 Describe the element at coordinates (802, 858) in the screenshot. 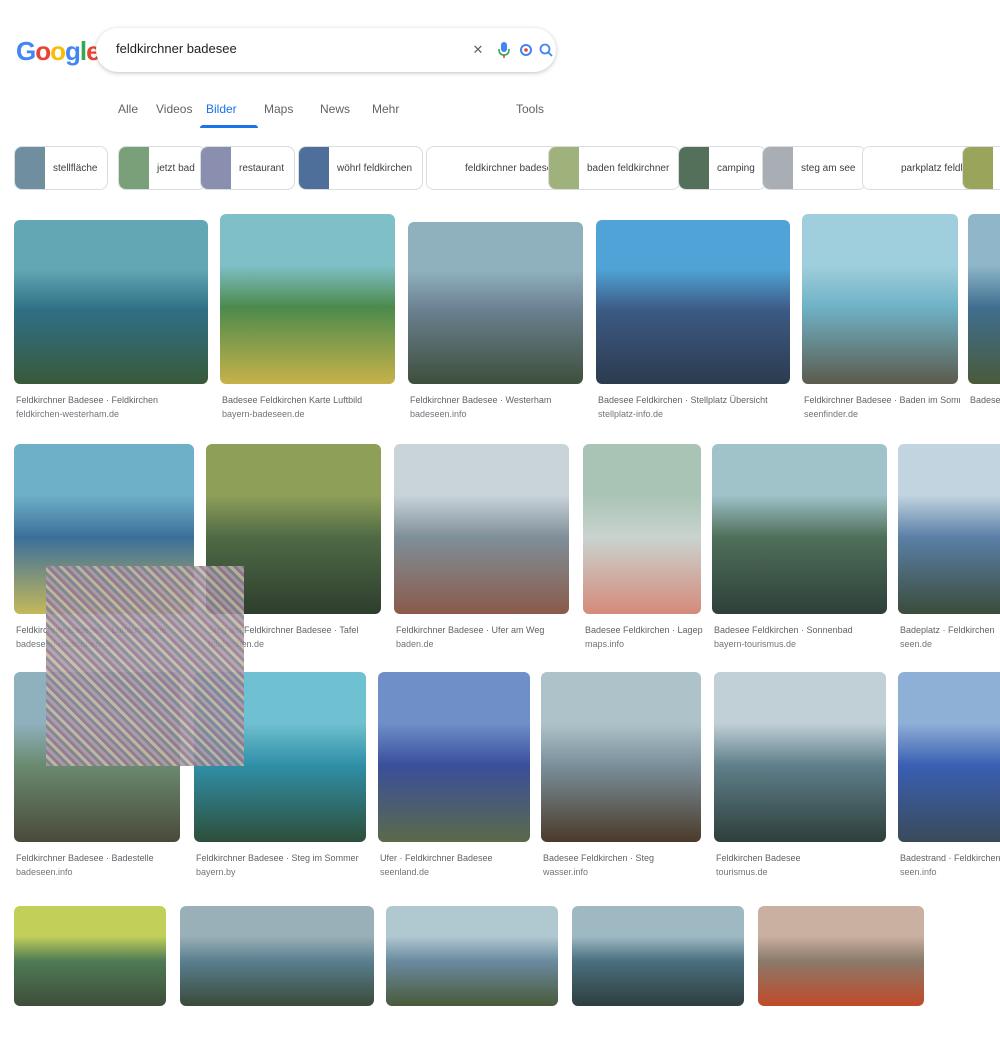

I see `result-title: Feldkirchen Badesee` at that location.